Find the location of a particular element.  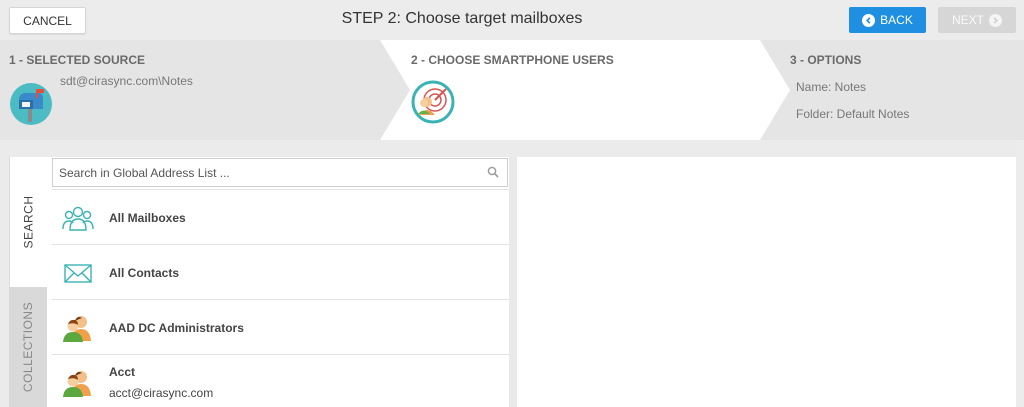

list-item: All Contacts is located at coordinates (280, 271).